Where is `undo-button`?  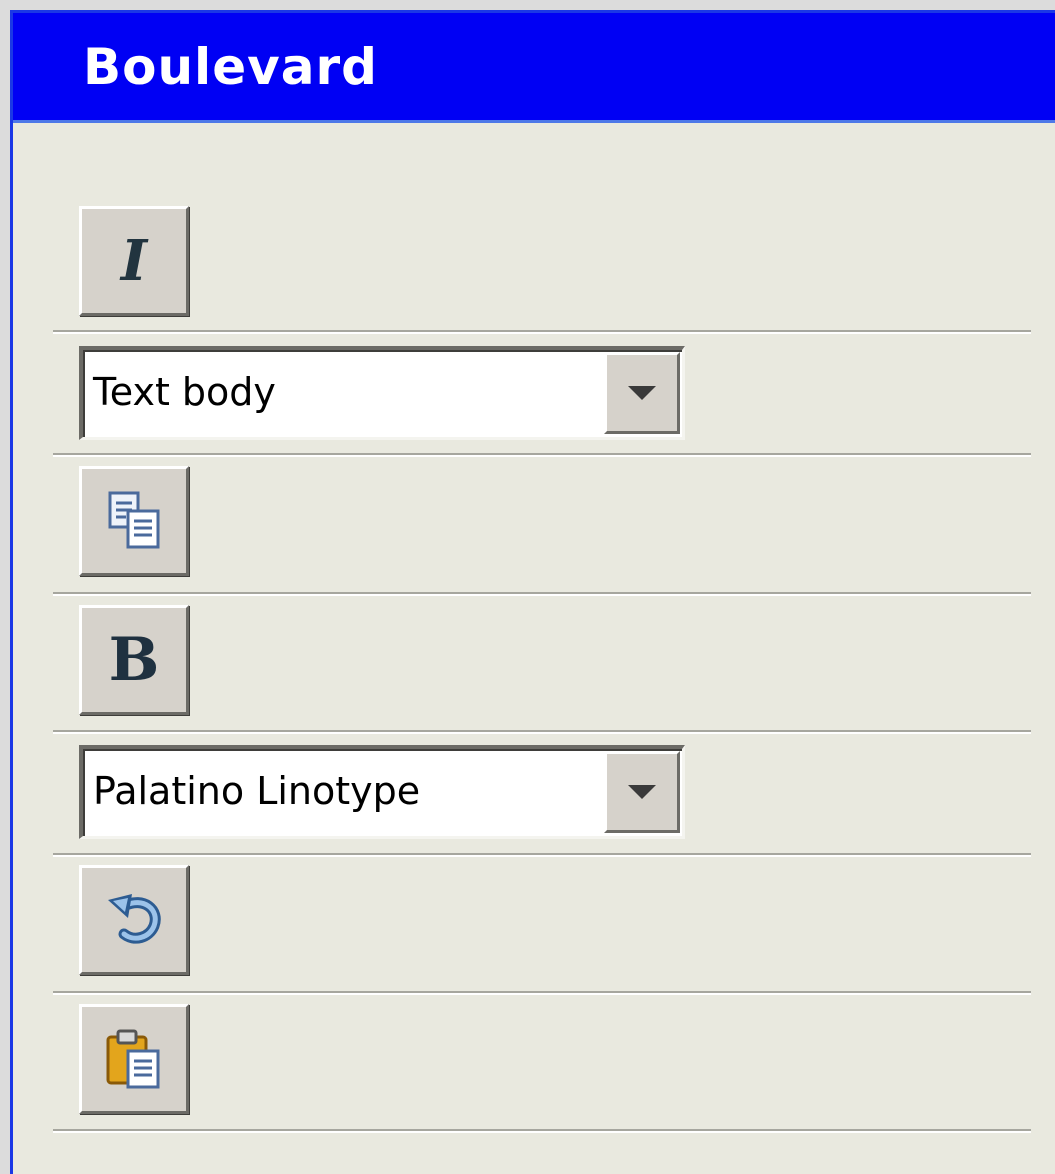
undo-button is located at coordinates (134, 920).